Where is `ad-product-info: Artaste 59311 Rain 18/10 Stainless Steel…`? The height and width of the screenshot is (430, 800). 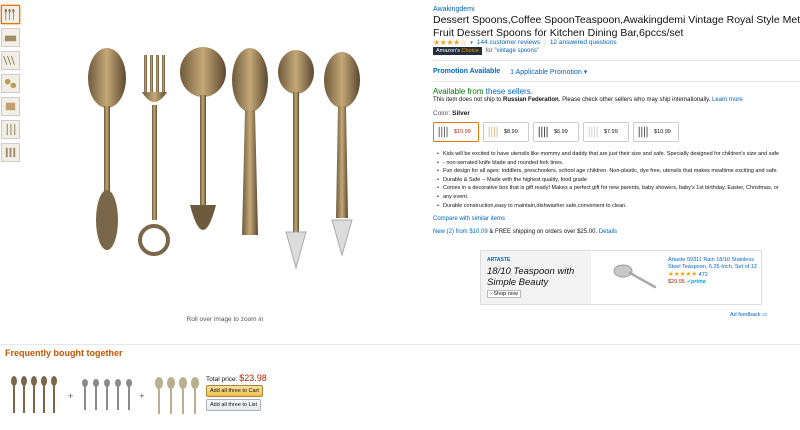 ad-product-info: Artaste 59311 Rain 18/10 Stainless Steel… is located at coordinates (714, 271).